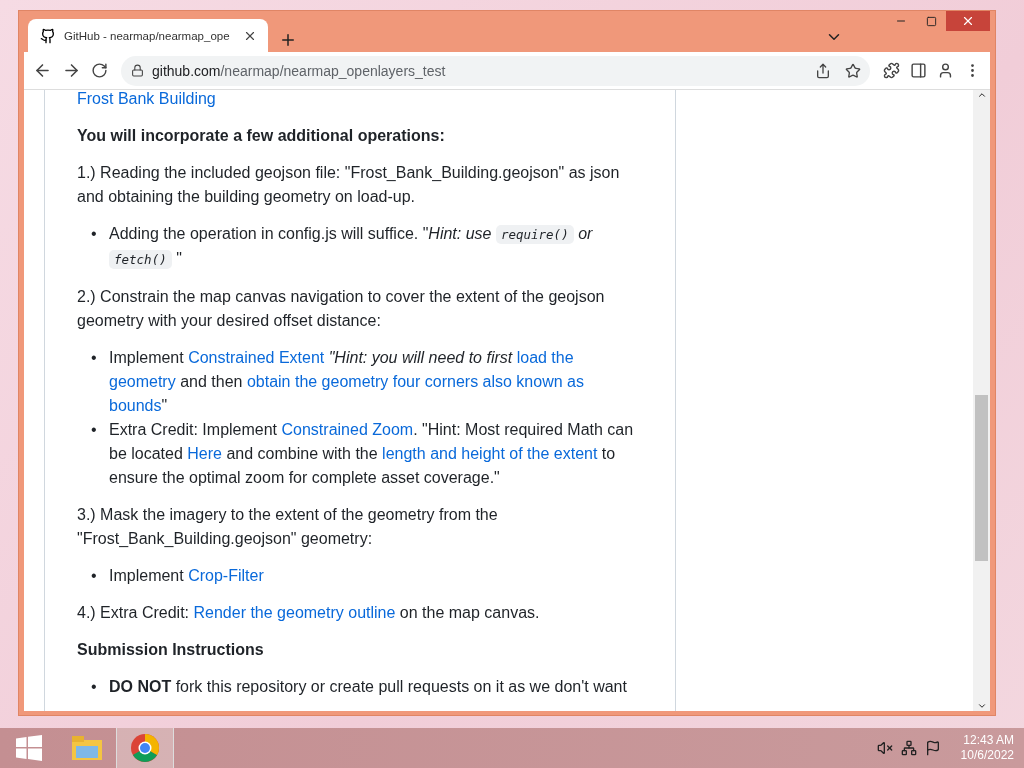 This screenshot has height=768, width=1024. What do you see at coordinates (931, 21) in the screenshot?
I see `maximize-icon` at bounding box center [931, 21].